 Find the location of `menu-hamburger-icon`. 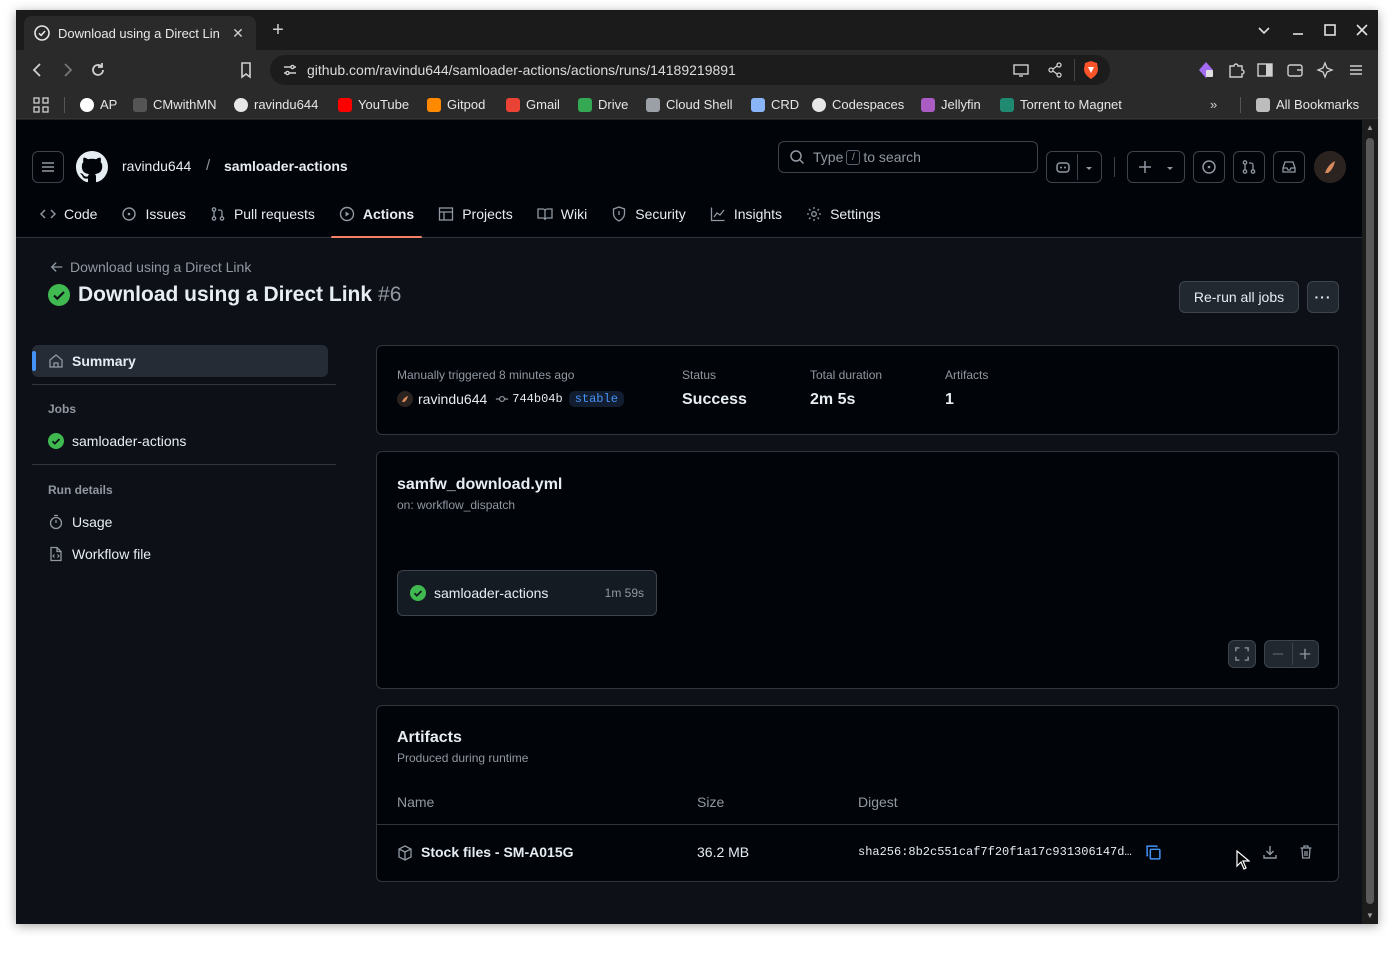

menu-hamburger-icon is located at coordinates (1356, 70).